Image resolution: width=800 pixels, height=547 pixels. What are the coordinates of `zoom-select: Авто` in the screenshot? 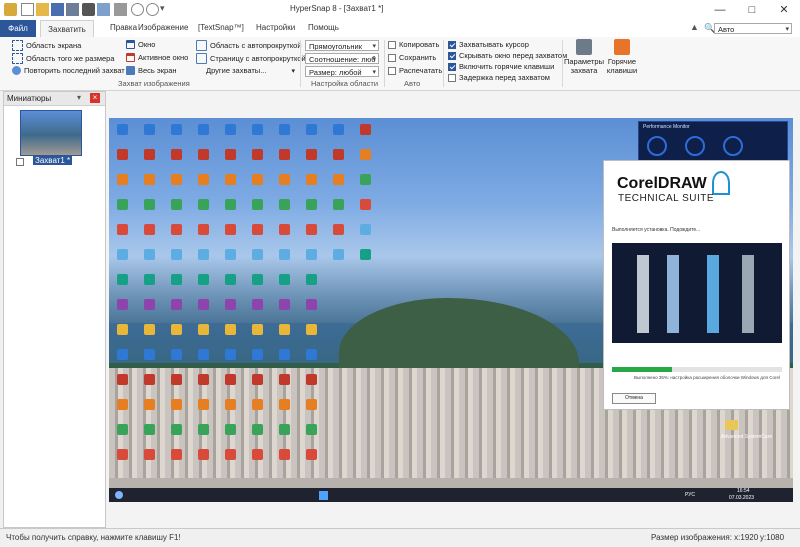 It's located at (753, 28).